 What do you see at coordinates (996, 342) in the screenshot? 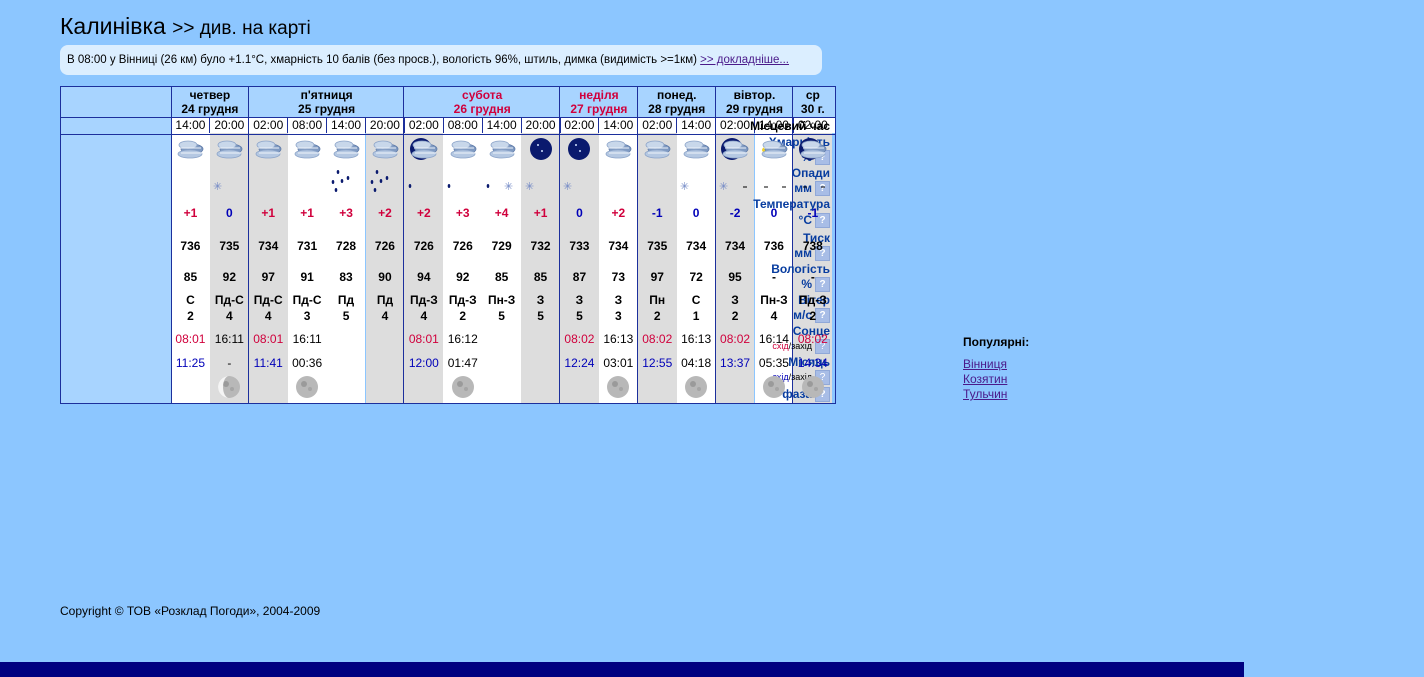
I see `popular-heading: Популярні:` at bounding box center [996, 342].